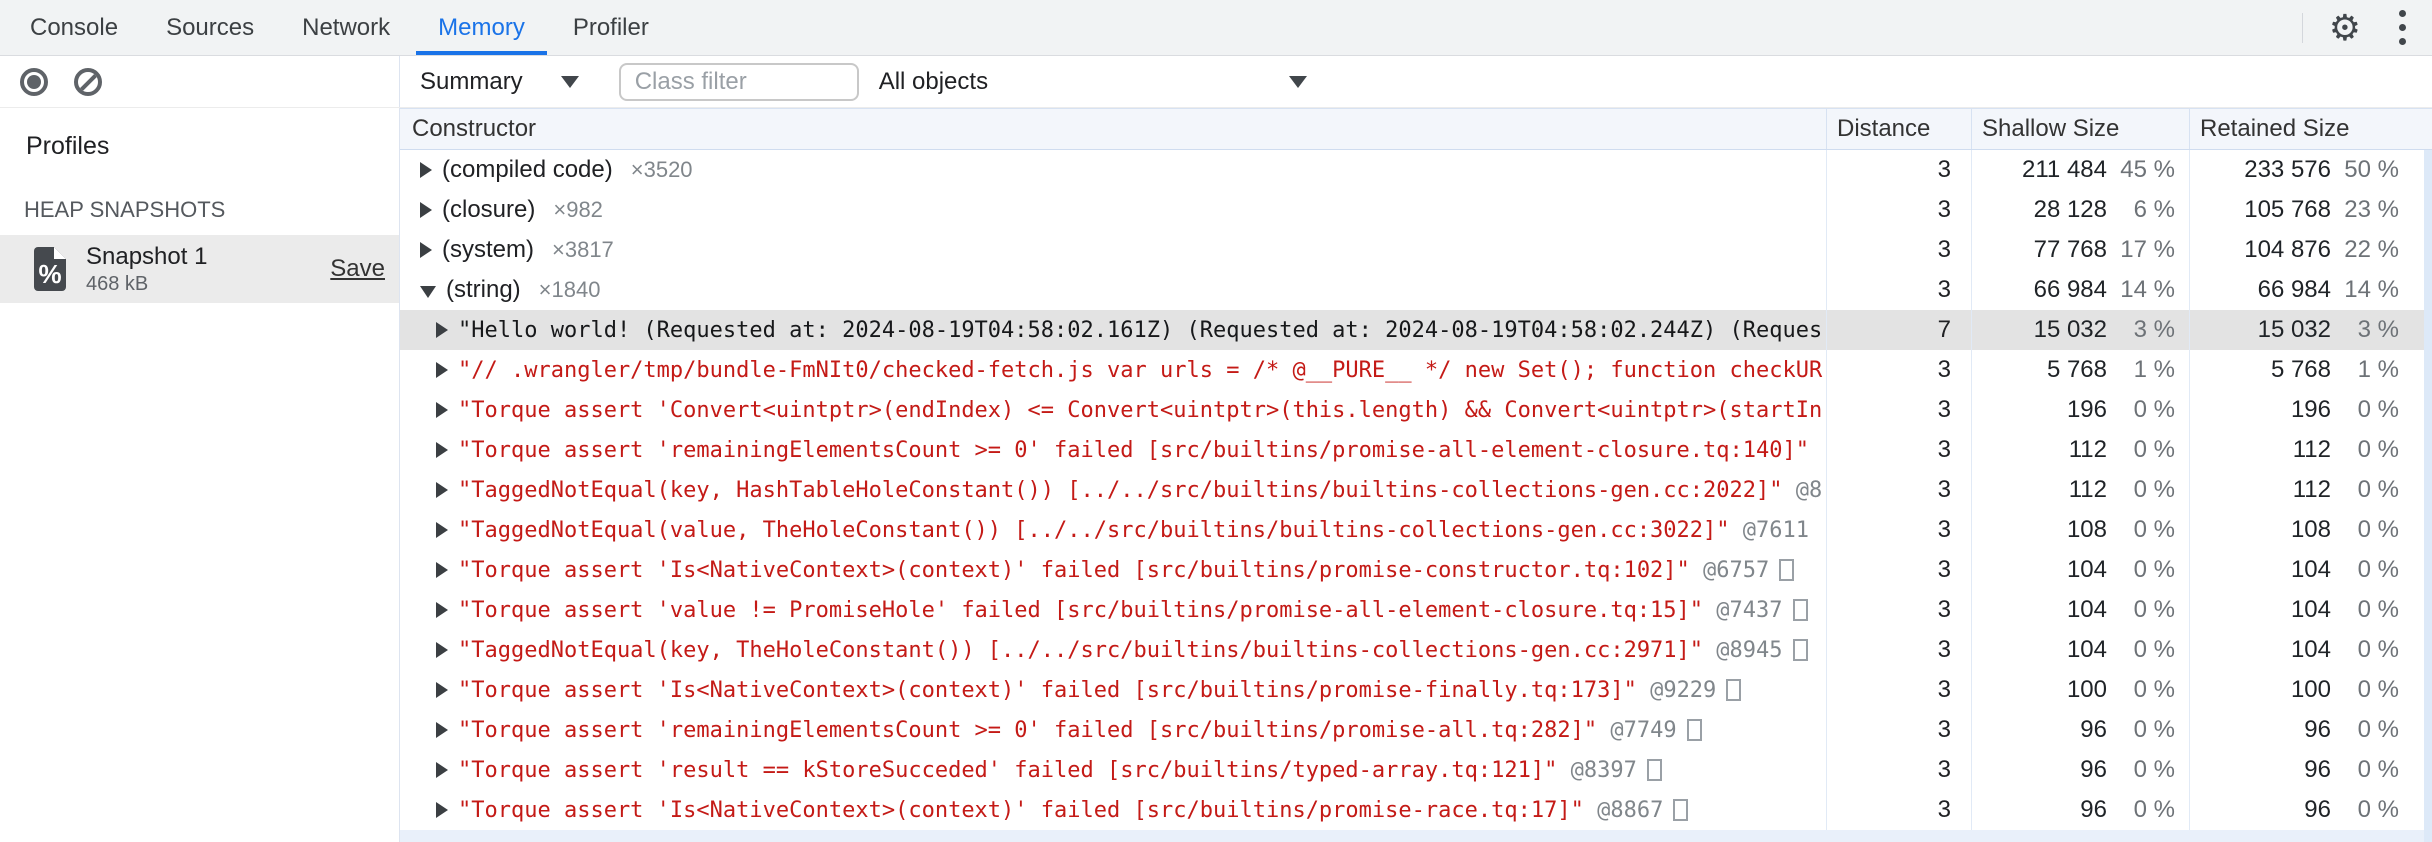 The image size is (2432, 842). What do you see at coordinates (2080, 129) in the screenshot?
I see `column-header-shallow-size: Shallow Size` at bounding box center [2080, 129].